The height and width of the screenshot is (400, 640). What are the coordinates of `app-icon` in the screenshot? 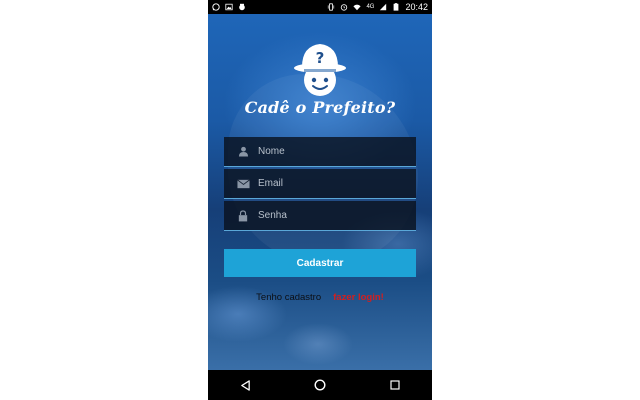 It's located at (242, 7).